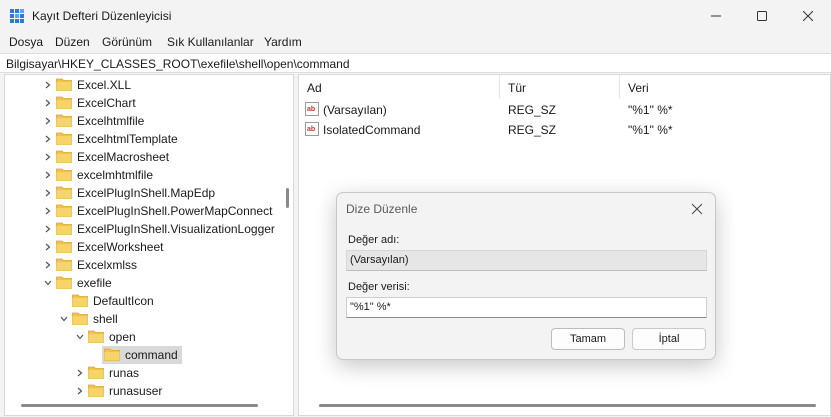  What do you see at coordinates (564, 129) in the screenshot?
I see `value-row: ab IsolatedCommand REG_SZ "%1" %*` at bounding box center [564, 129].